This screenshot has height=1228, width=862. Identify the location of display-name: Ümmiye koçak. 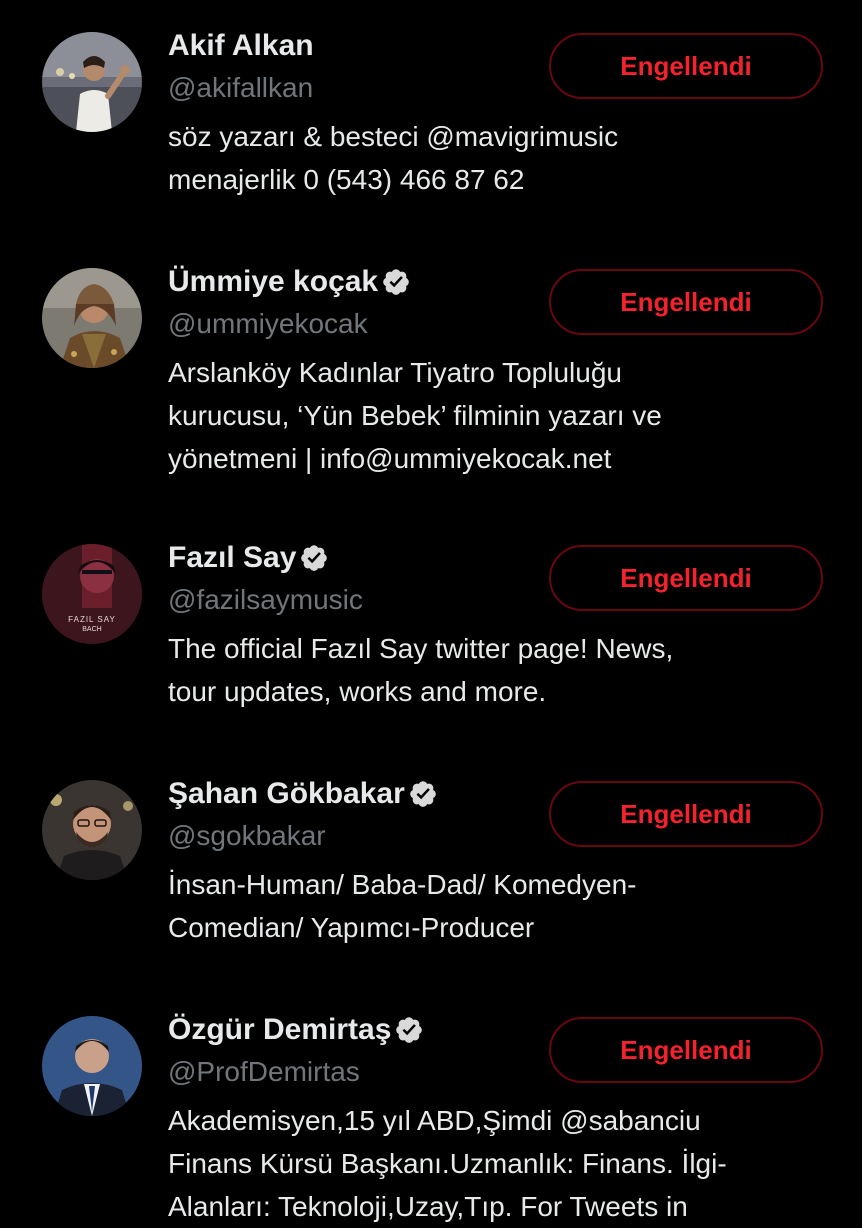
(289, 282).